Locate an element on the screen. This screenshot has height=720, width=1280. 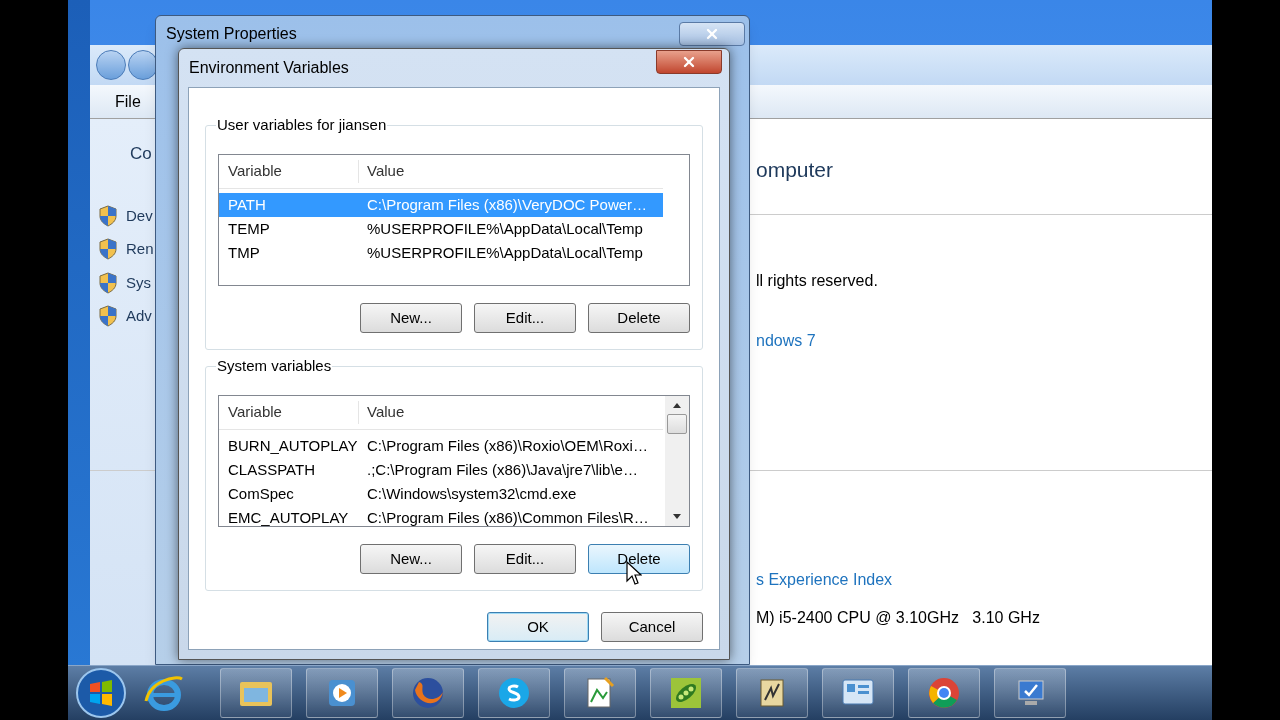
group-label: User variables for jiansen is located at coordinates (302, 125).